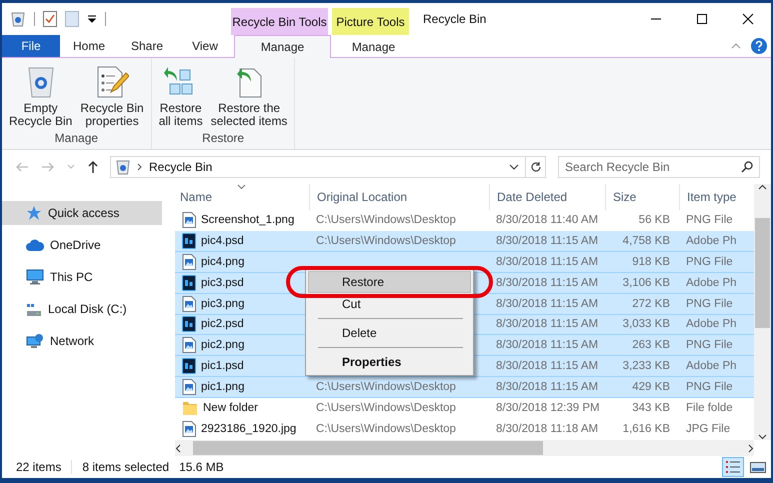 Image resolution: width=773 pixels, height=483 pixels. I want to click on file-name: pic3.psd, so click(222, 282).